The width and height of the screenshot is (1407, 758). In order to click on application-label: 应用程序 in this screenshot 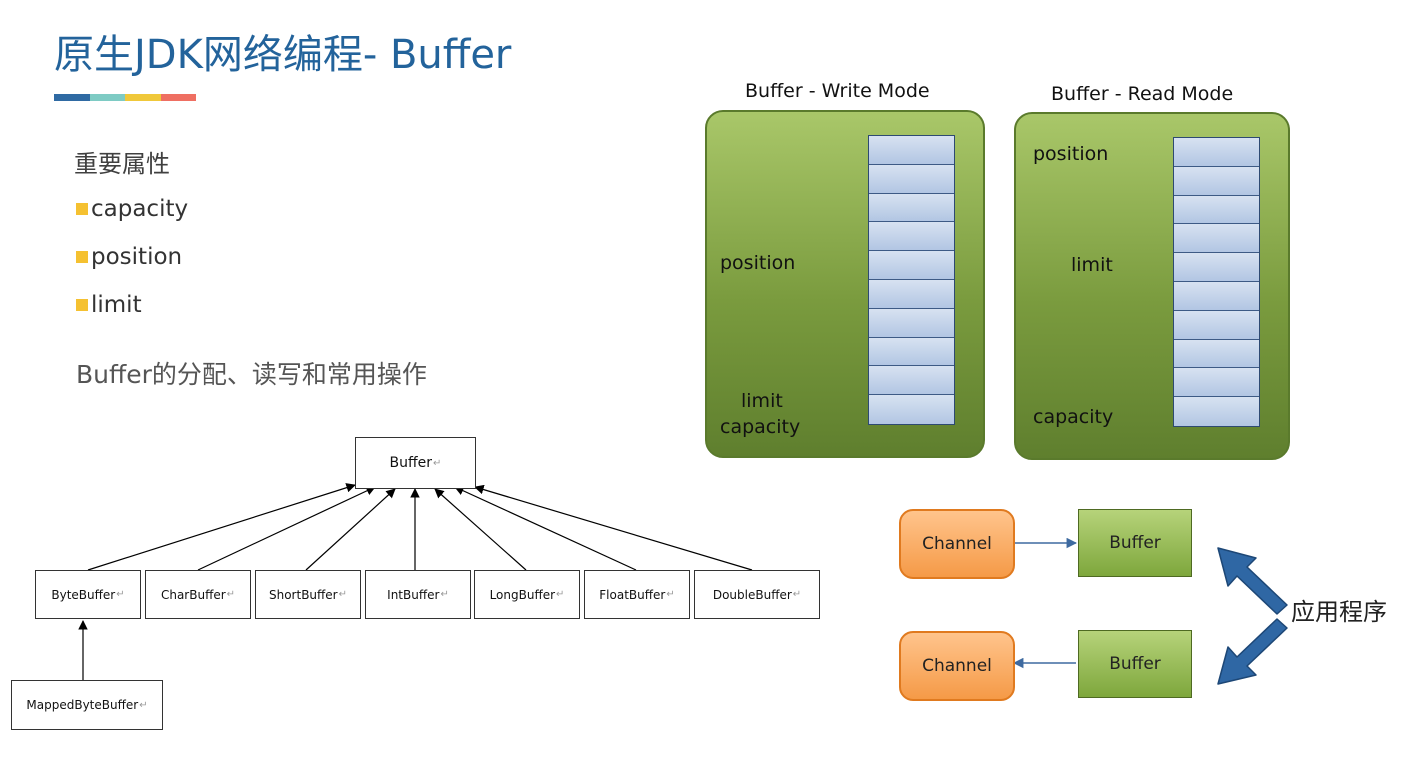, I will do `click(1339, 612)`.